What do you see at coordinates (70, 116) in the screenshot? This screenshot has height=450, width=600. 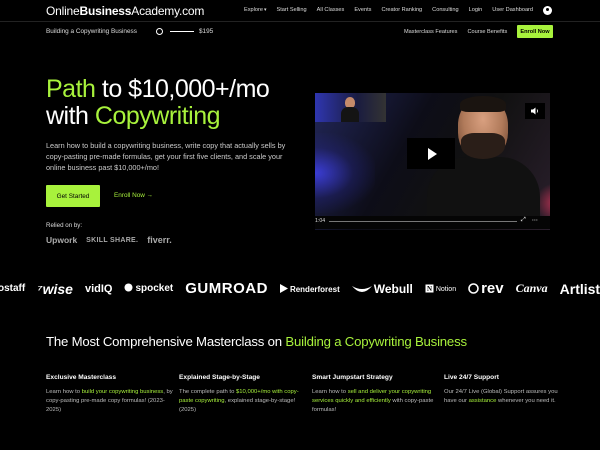 I see `hero-white-2: with` at bounding box center [70, 116].